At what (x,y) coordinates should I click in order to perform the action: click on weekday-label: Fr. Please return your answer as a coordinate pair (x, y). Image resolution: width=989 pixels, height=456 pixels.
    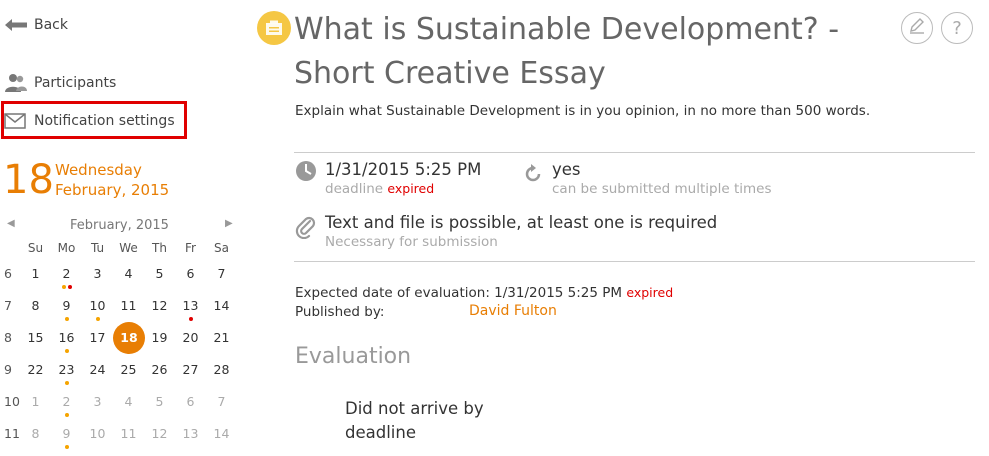
    Looking at the image, I should click on (190, 248).